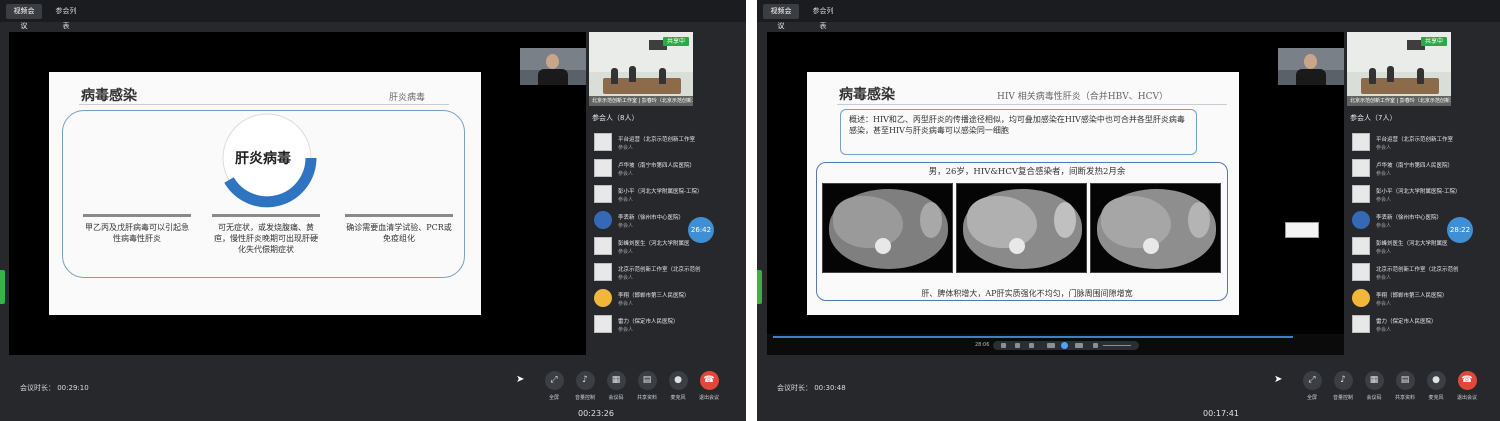  I want to click on pause-icon, so click(1064, 345).